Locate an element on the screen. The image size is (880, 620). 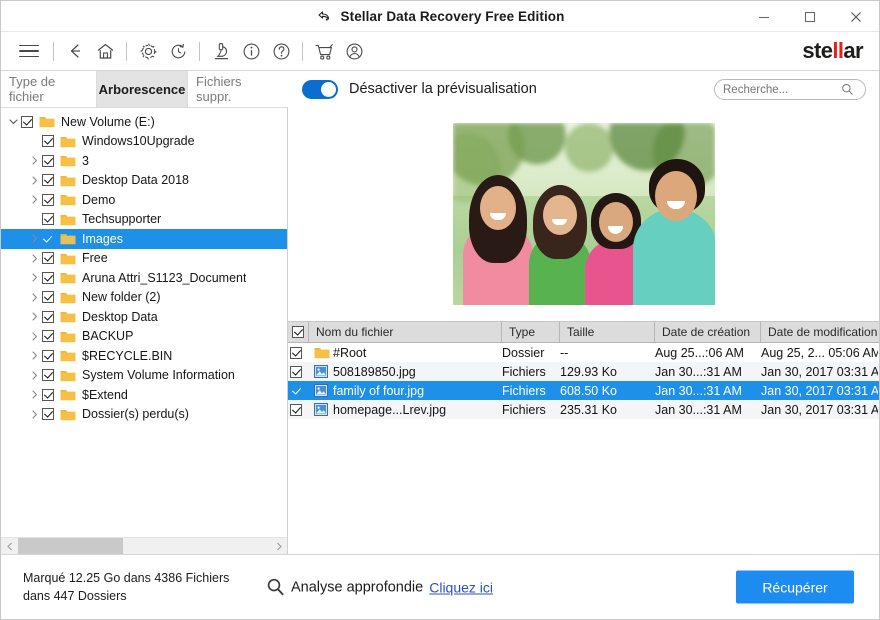
deep-scan-link: Cliquez ici is located at coordinates (461, 587).